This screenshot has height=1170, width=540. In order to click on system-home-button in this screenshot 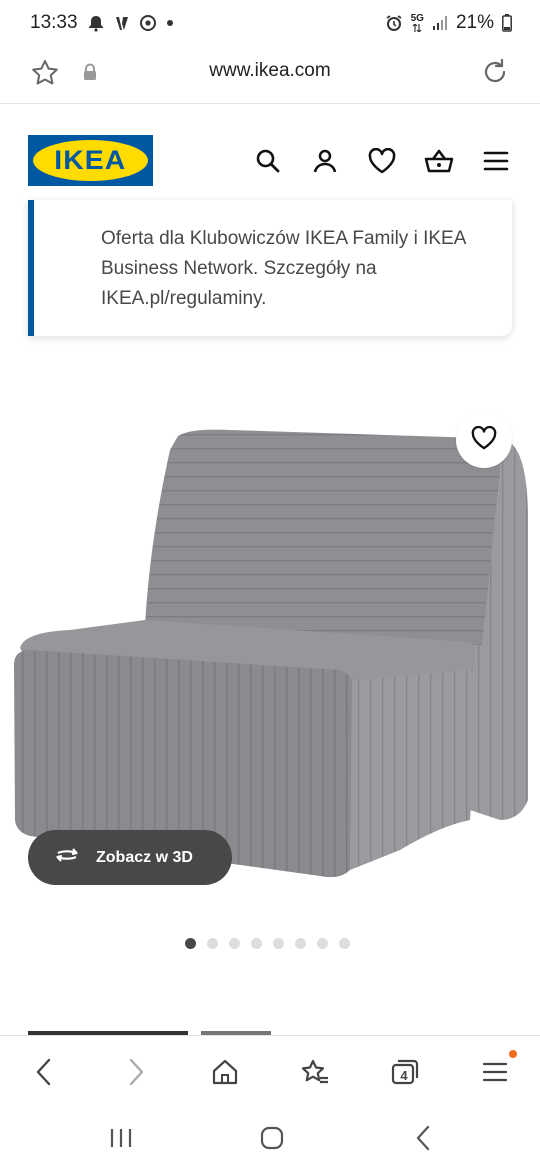, I will do `click(272, 1138)`.